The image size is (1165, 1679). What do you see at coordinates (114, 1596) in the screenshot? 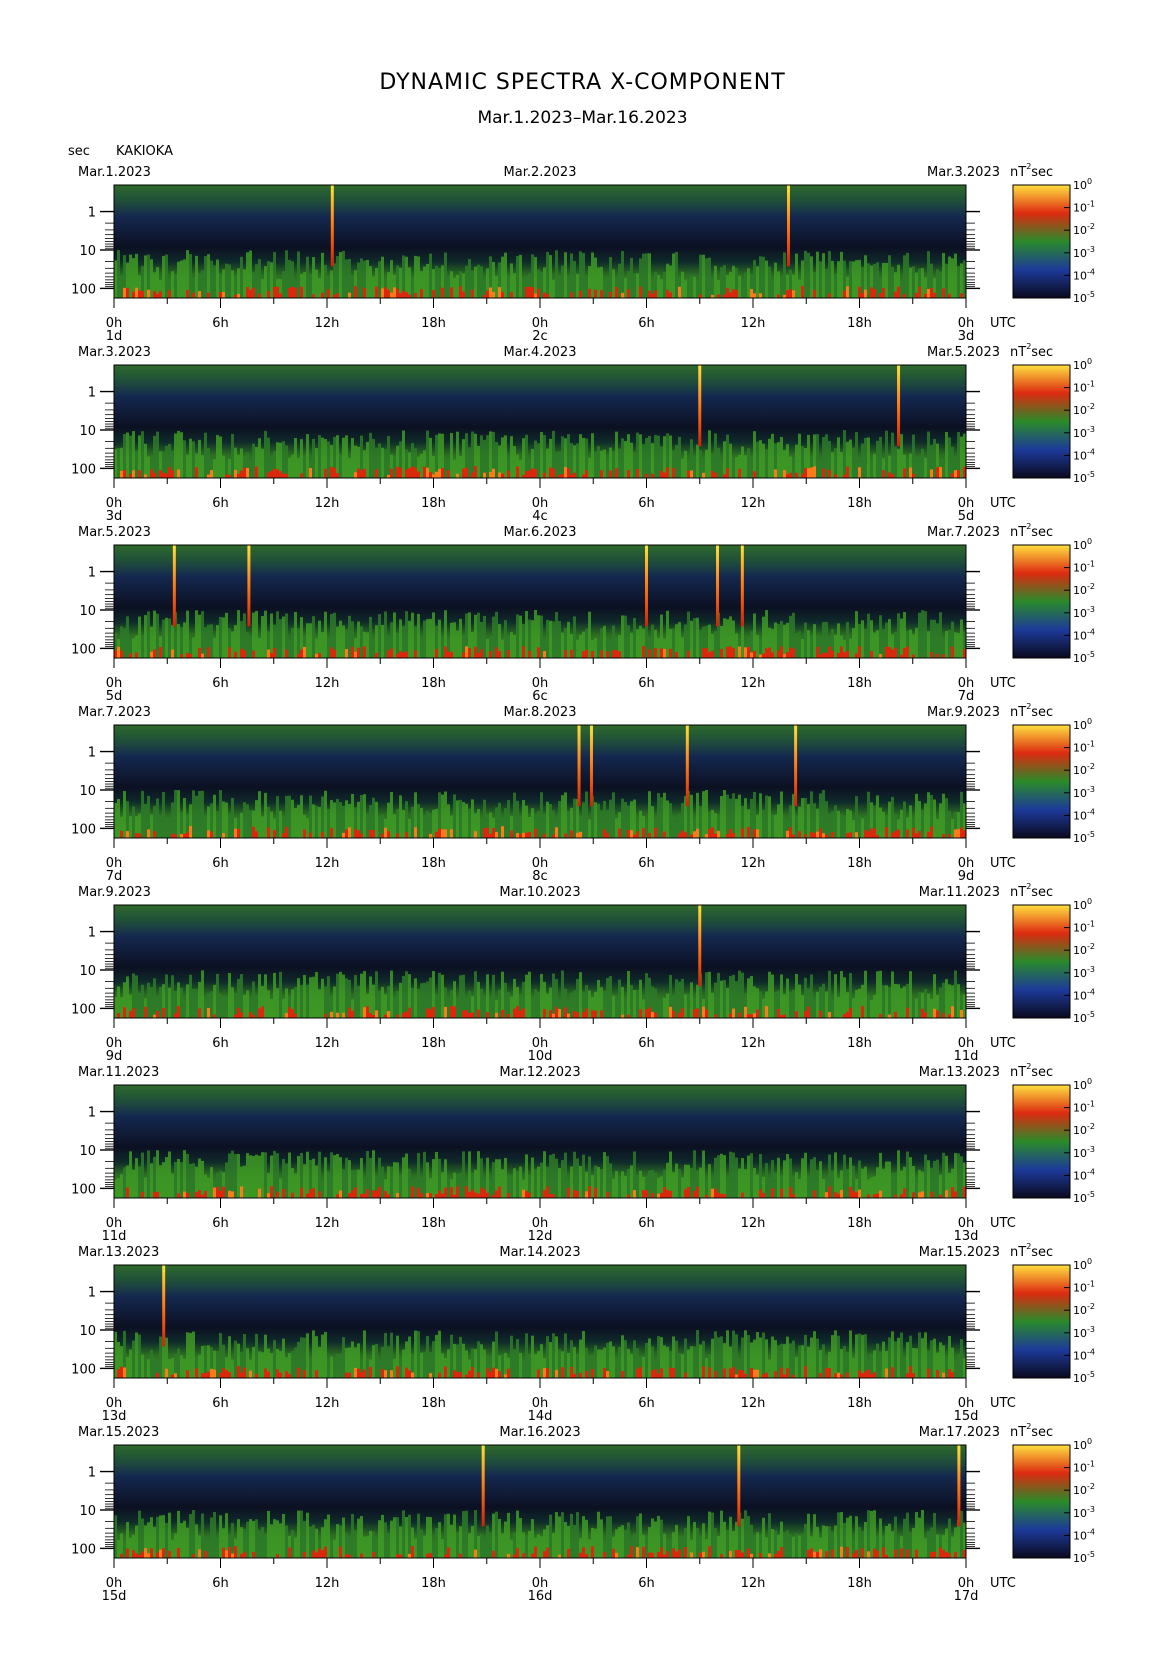
I see `day-label: 15d` at bounding box center [114, 1596].